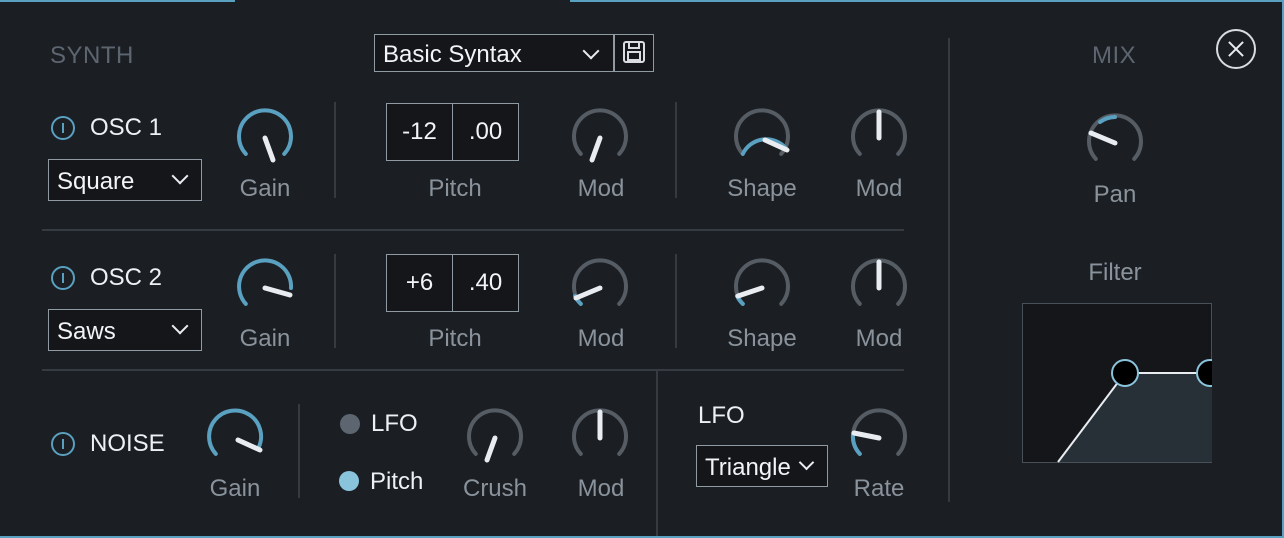 Image resolution: width=1284 pixels, height=538 pixels. I want to click on noise-mod-knob, so click(600, 438).